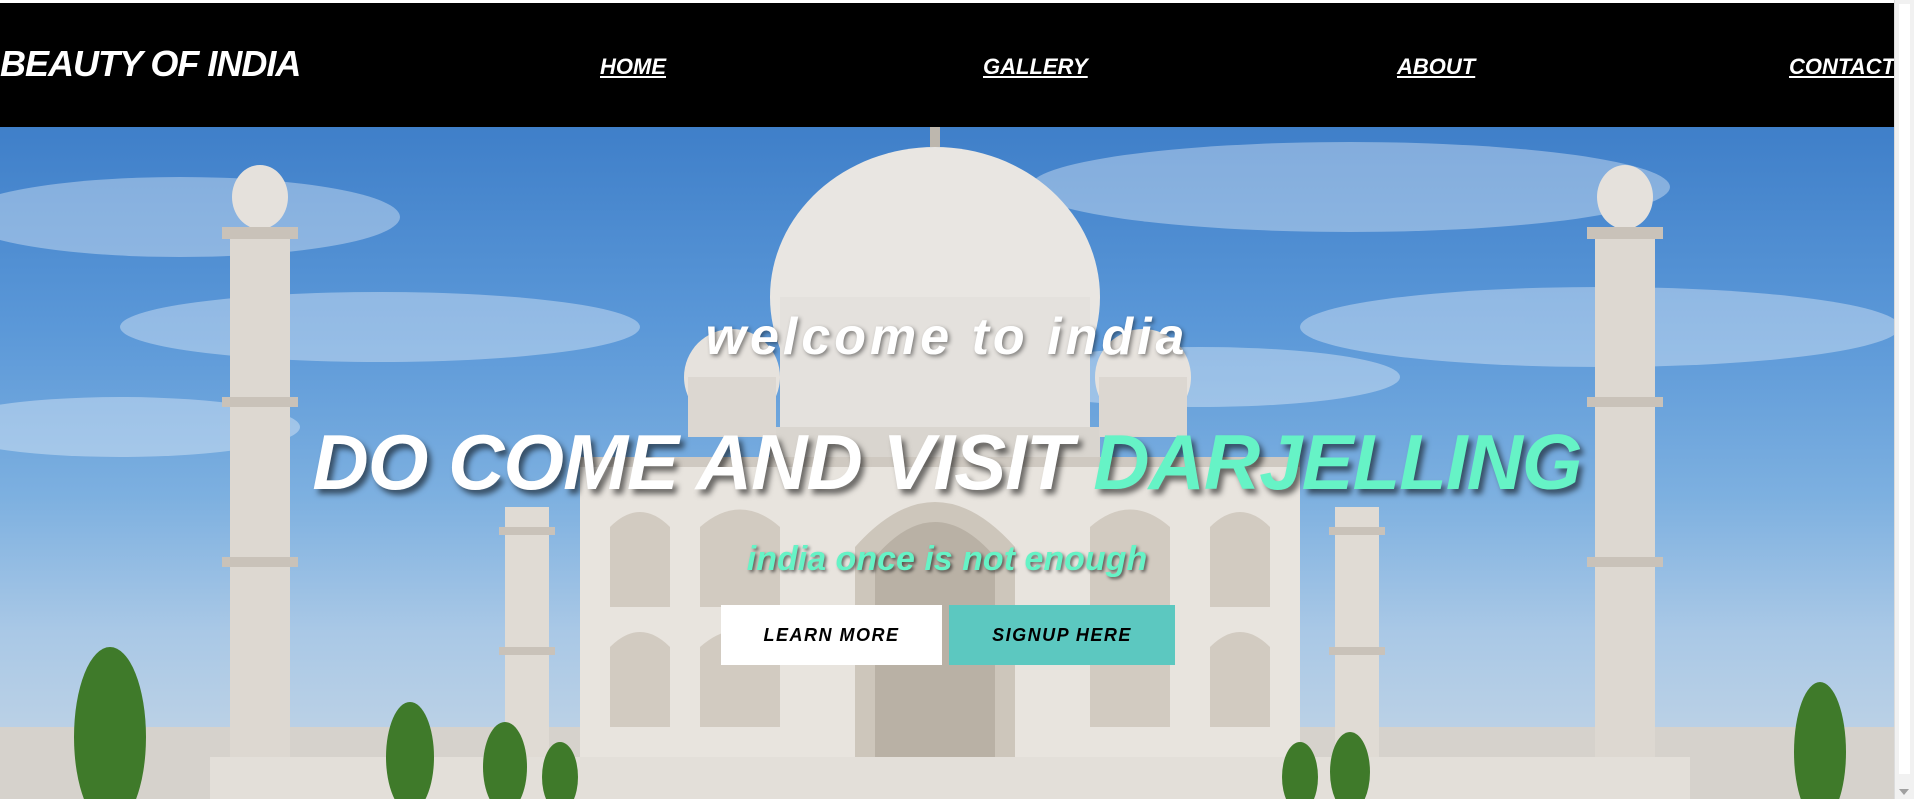 The image size is (1914, 799). I want to click on tagline: india once is not enough, so click(947, 559).